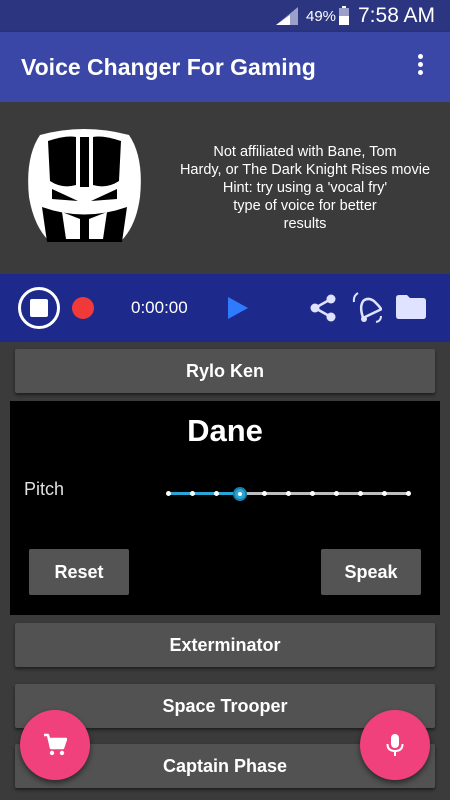 The width and height of the screenshot is (450, 800). What do you see at coordinates (287, 16) in the screenshot?
I see `signal-icon` at bounding box center [287, 16].